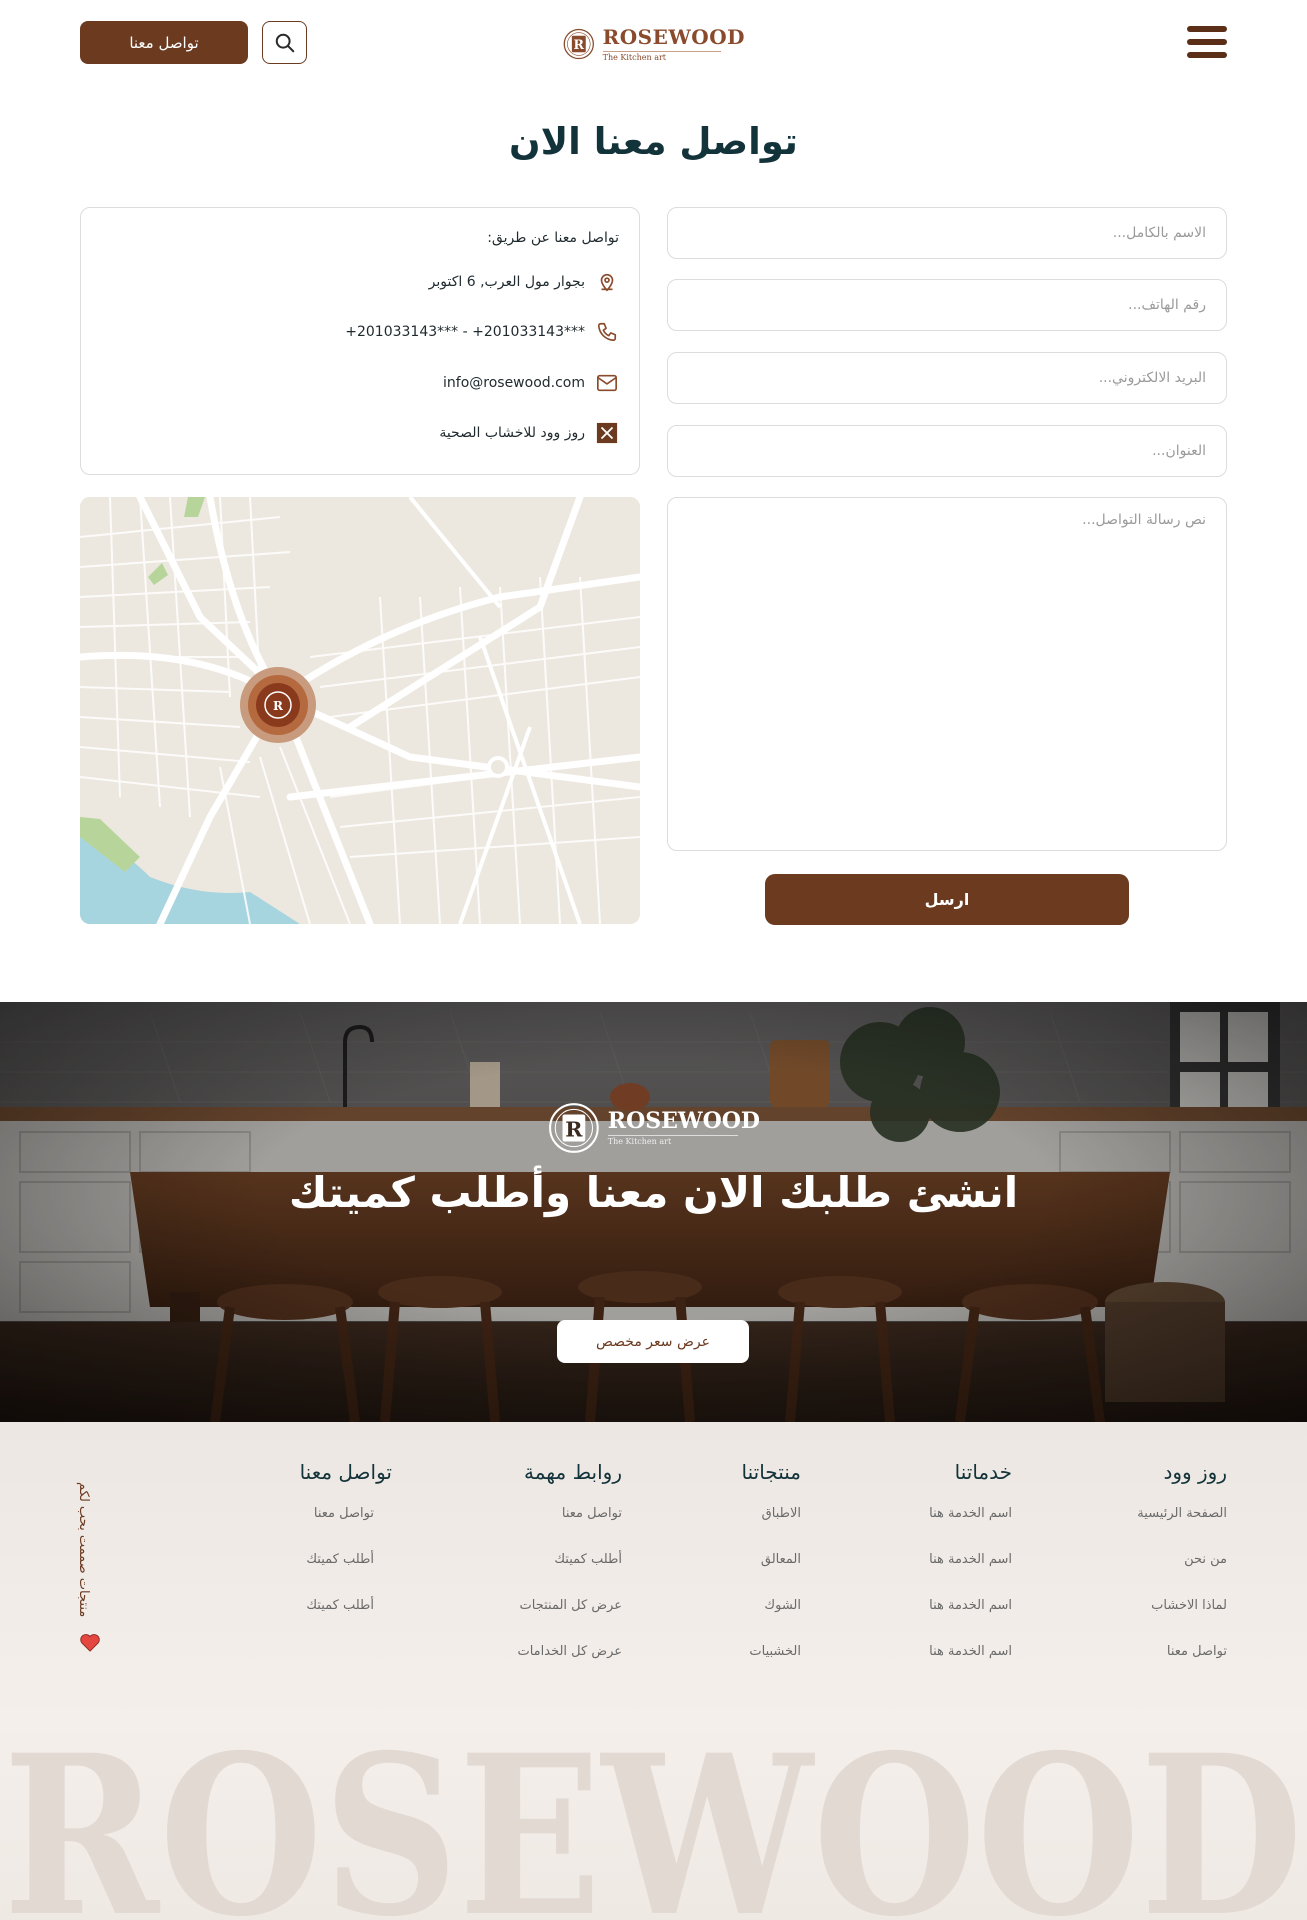 The image size is (1307, 1920). I want to click on site-logo: R ROSEWOOD The Kitchen art, so click(654, 44).